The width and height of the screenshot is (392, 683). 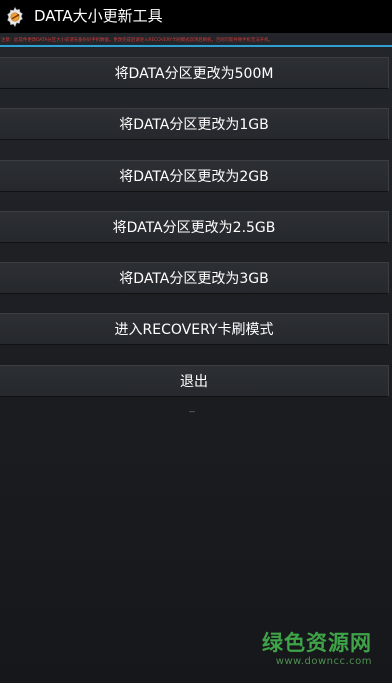 I want to click on button-label: 将DATA分区更改为2GB, so click(x=194, y=177).